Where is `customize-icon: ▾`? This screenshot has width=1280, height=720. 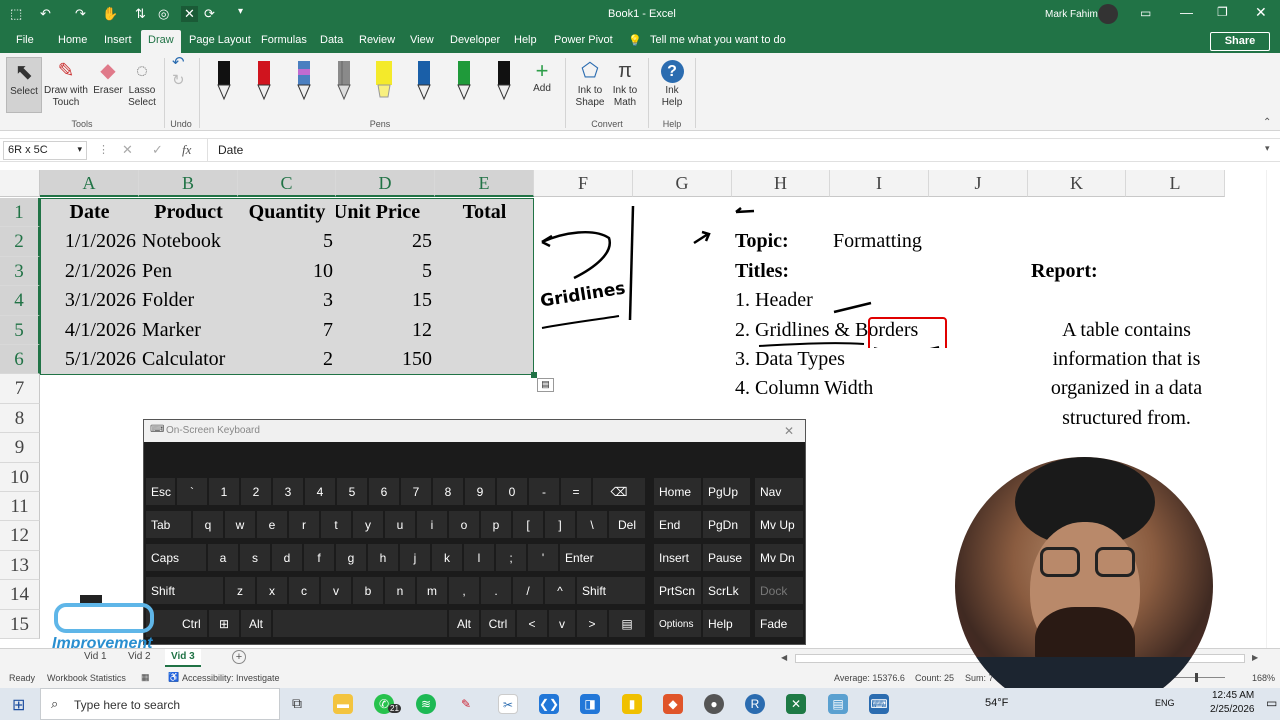 customize-icon: ▾ is located at coordinates (240, 11).